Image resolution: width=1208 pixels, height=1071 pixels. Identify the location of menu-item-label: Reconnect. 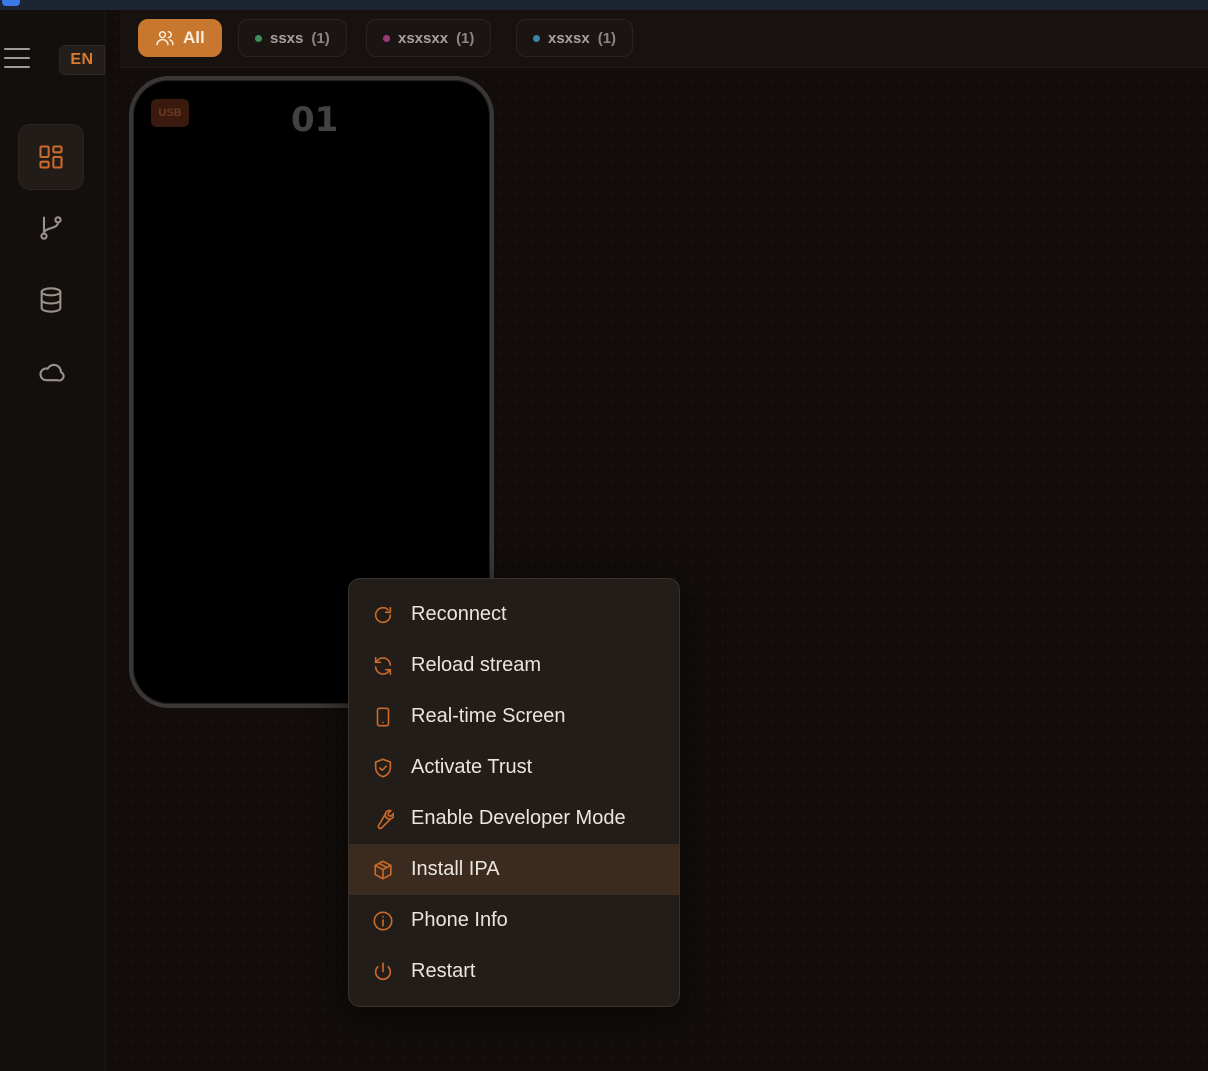
(459, 614).